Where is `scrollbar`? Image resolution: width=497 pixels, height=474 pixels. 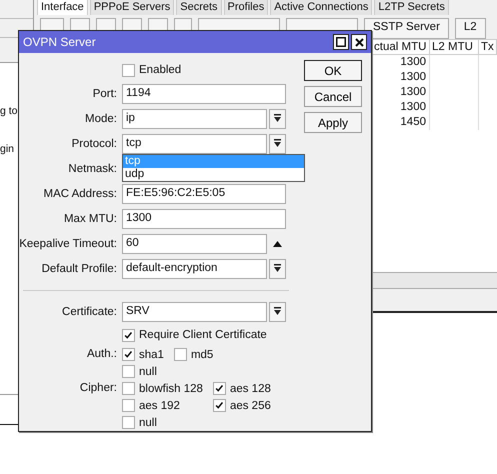
scrollbar is located at coordinates (434, 280).